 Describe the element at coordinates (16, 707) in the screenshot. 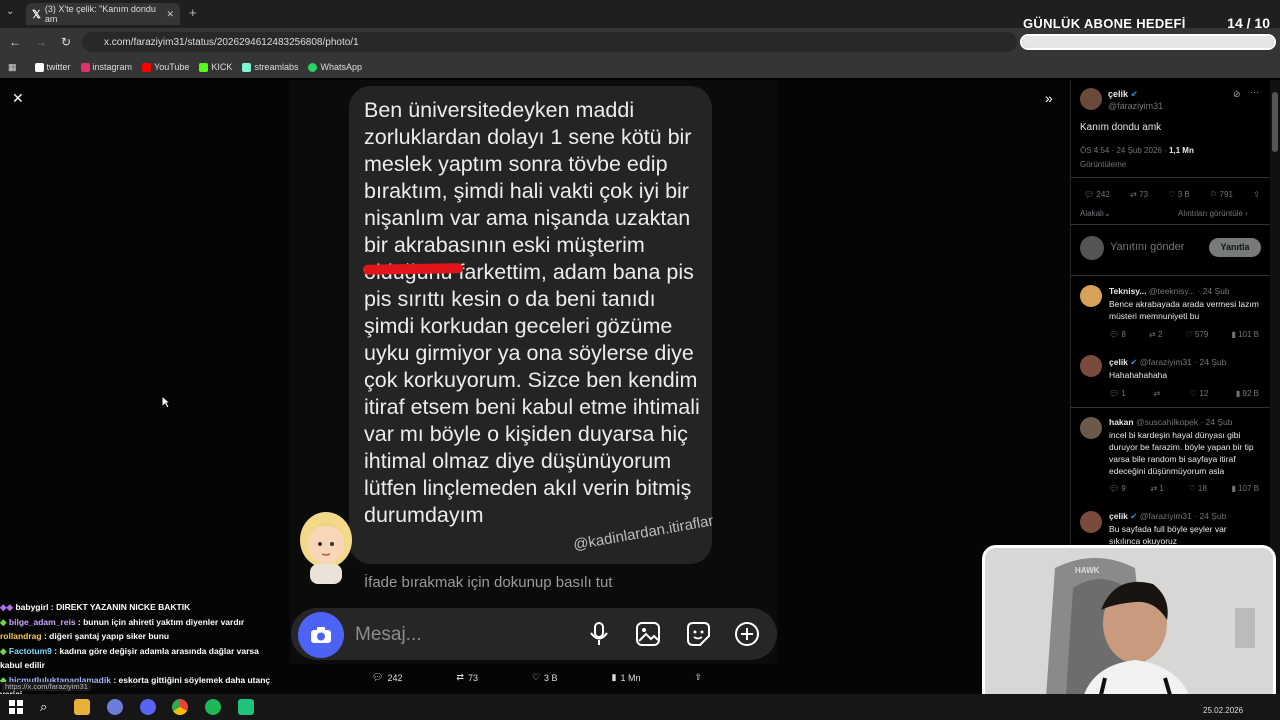

I see `windows-start-icon` at that location.